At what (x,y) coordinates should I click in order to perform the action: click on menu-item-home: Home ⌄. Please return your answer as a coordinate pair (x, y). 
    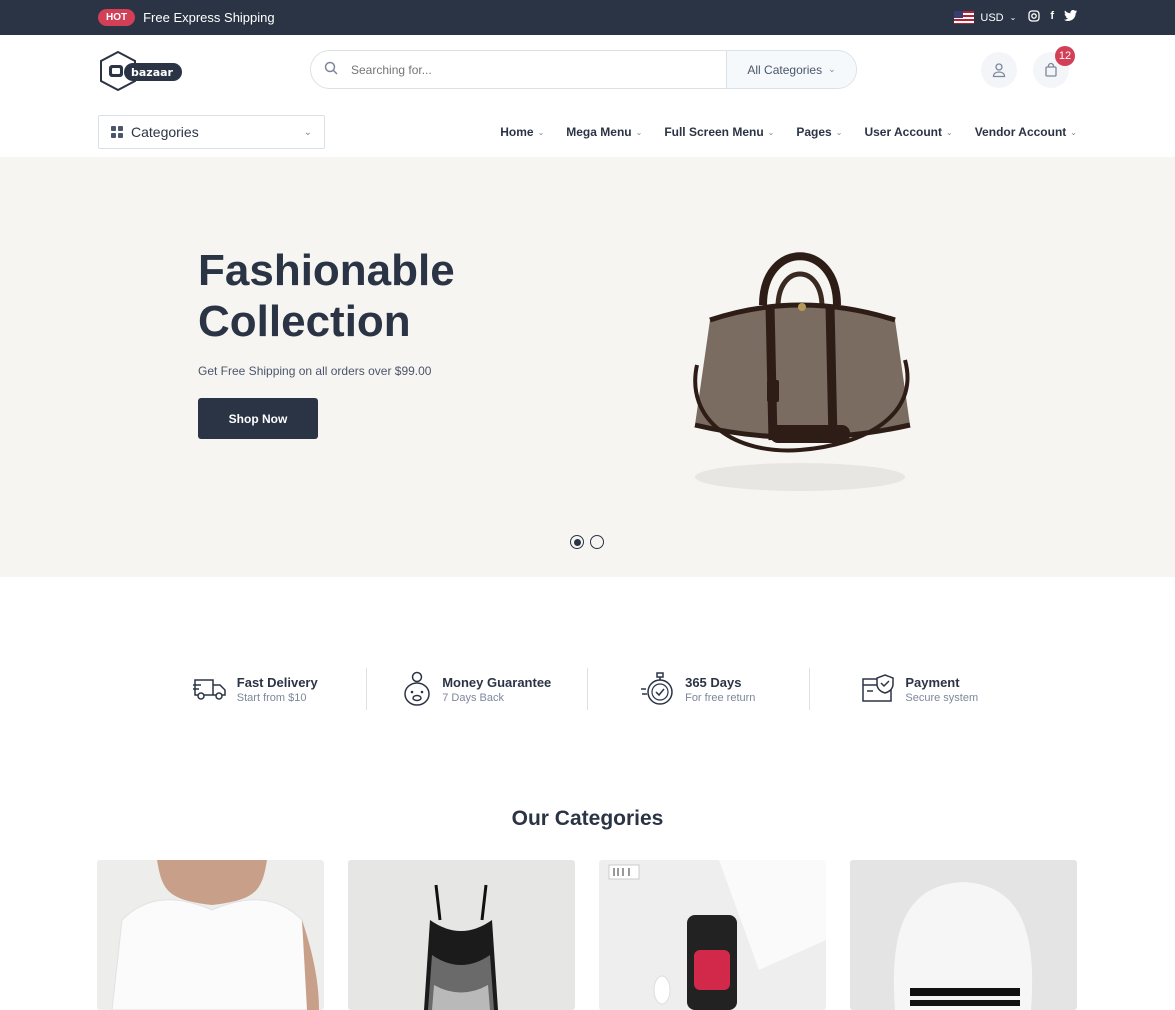
    Looking at the image, I should click on (522, 132).